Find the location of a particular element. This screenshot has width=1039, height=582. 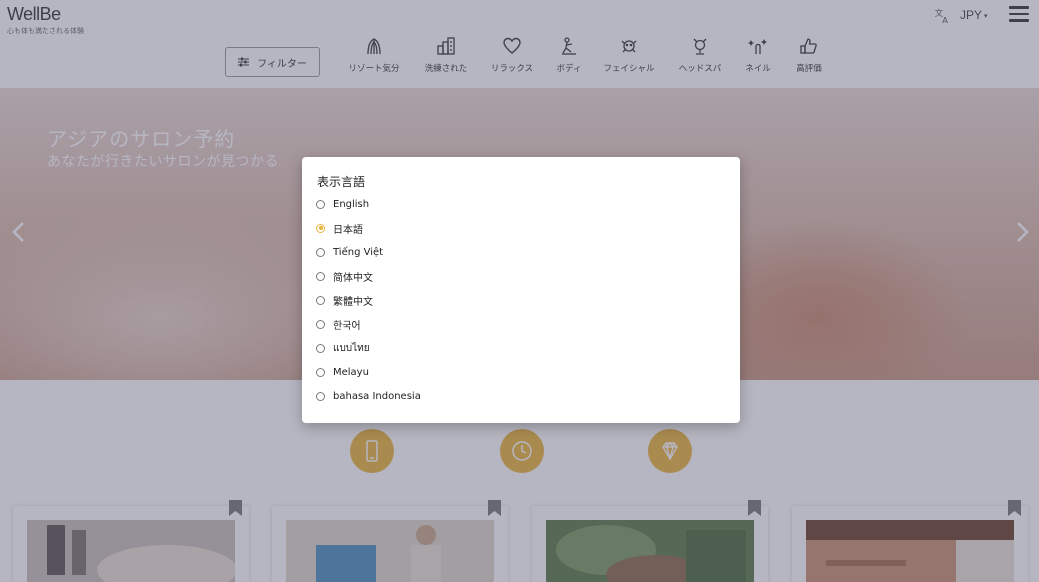

option-label: 繁體中文 is located at coordinates (353, 302).